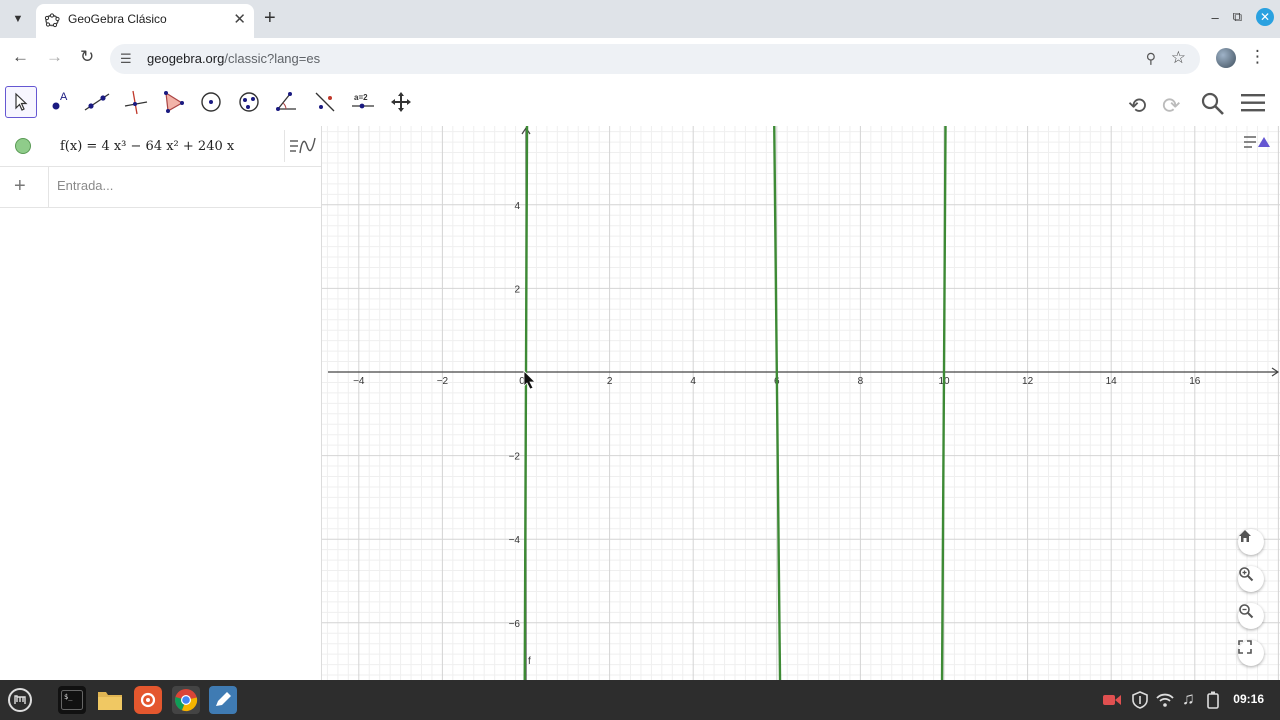 The image size is (1280, 720). What do you see at coordinates (861, 381) in the screenshot?
I see `x-tick-label: 8` at bounding box center [861, 381].